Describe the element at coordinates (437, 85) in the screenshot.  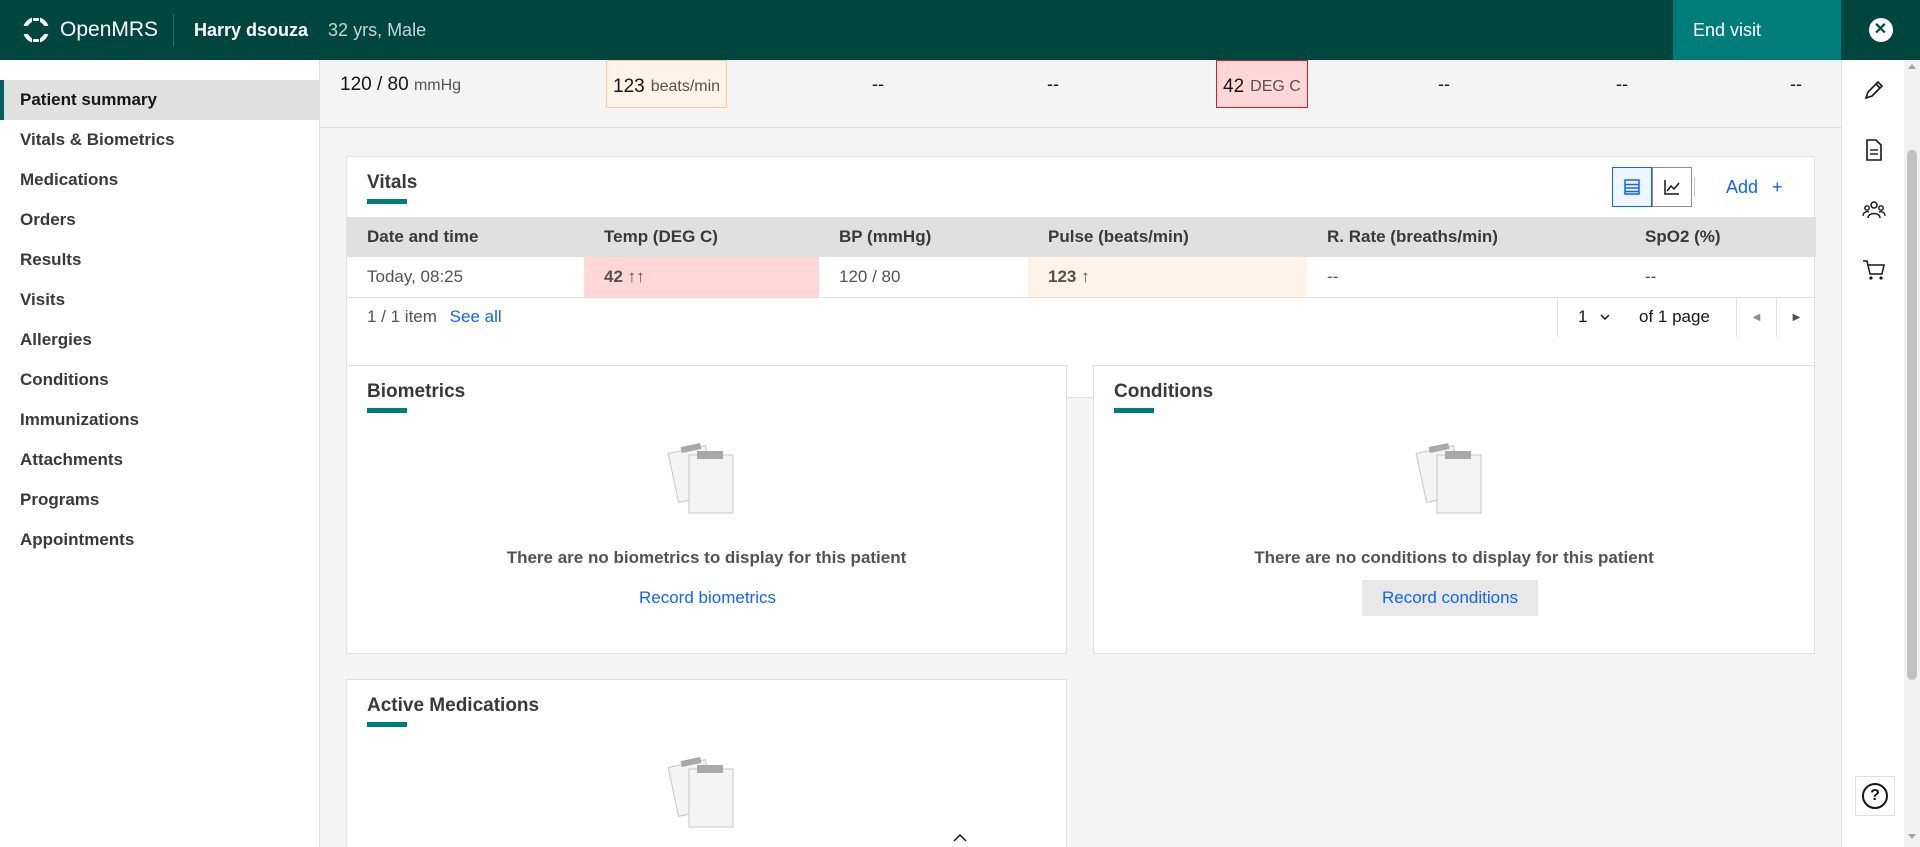
I see `bp-unit: mmHg` at that location.